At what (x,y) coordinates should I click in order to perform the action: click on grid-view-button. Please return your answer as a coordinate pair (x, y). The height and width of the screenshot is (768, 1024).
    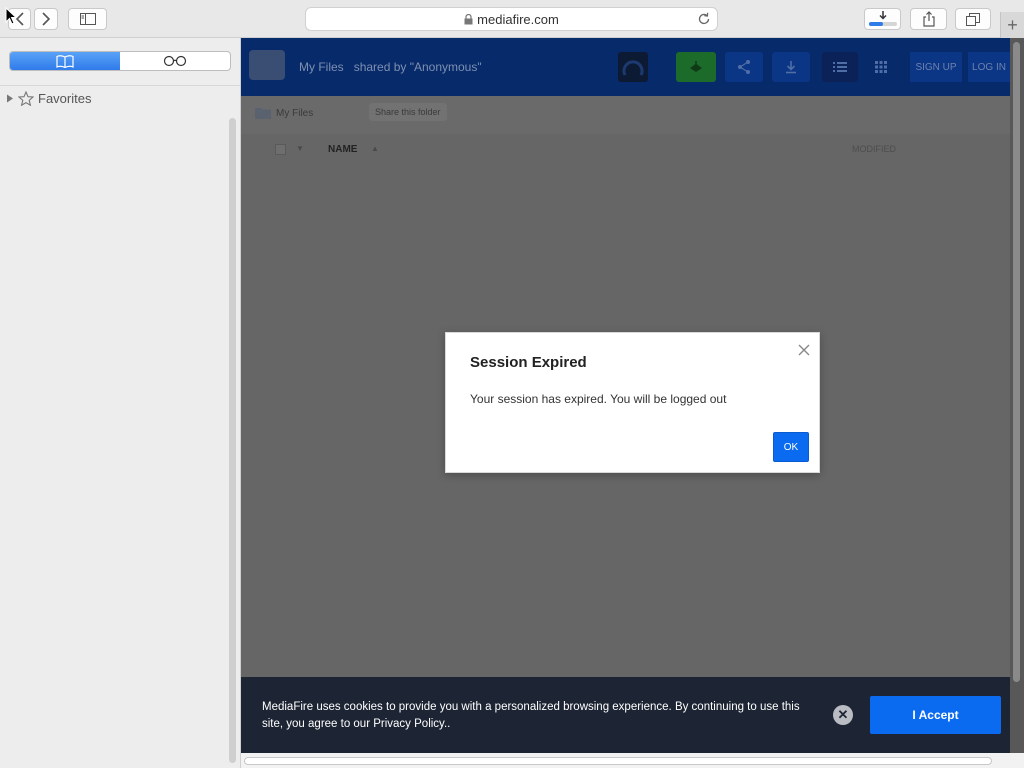
    Looking at the image, I should click on (881, 67).